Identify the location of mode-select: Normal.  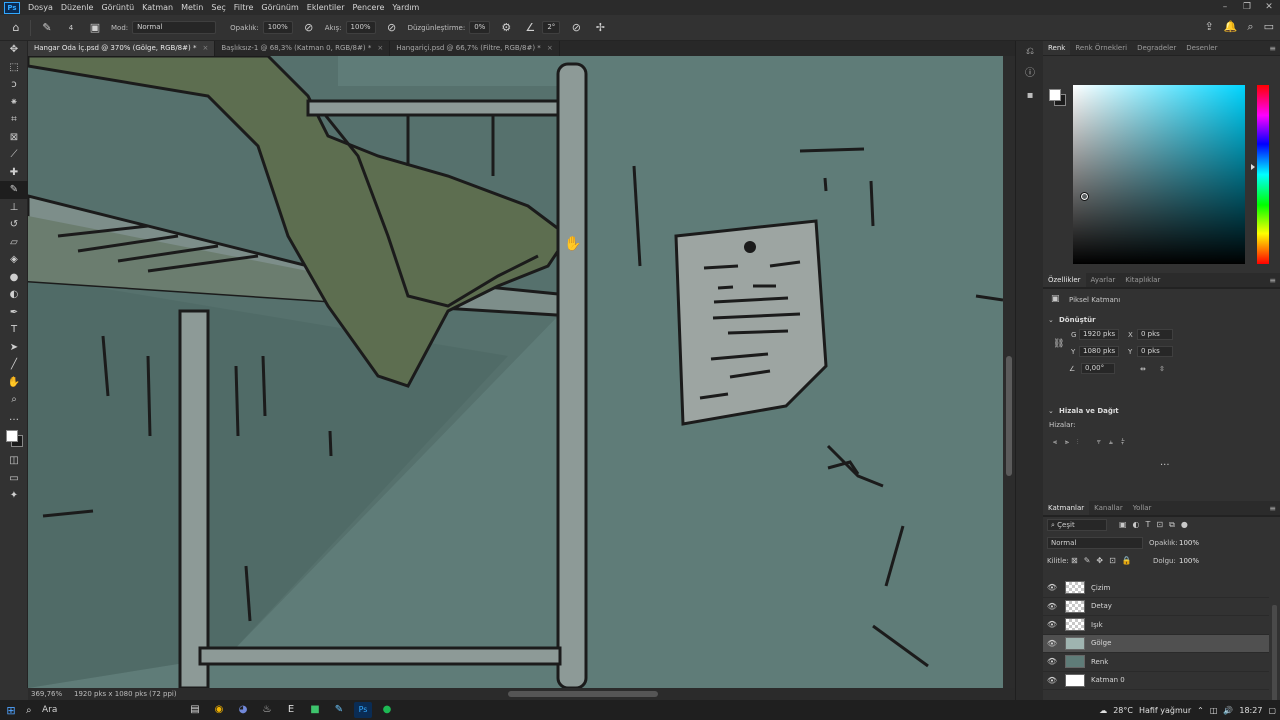
(174, 27).